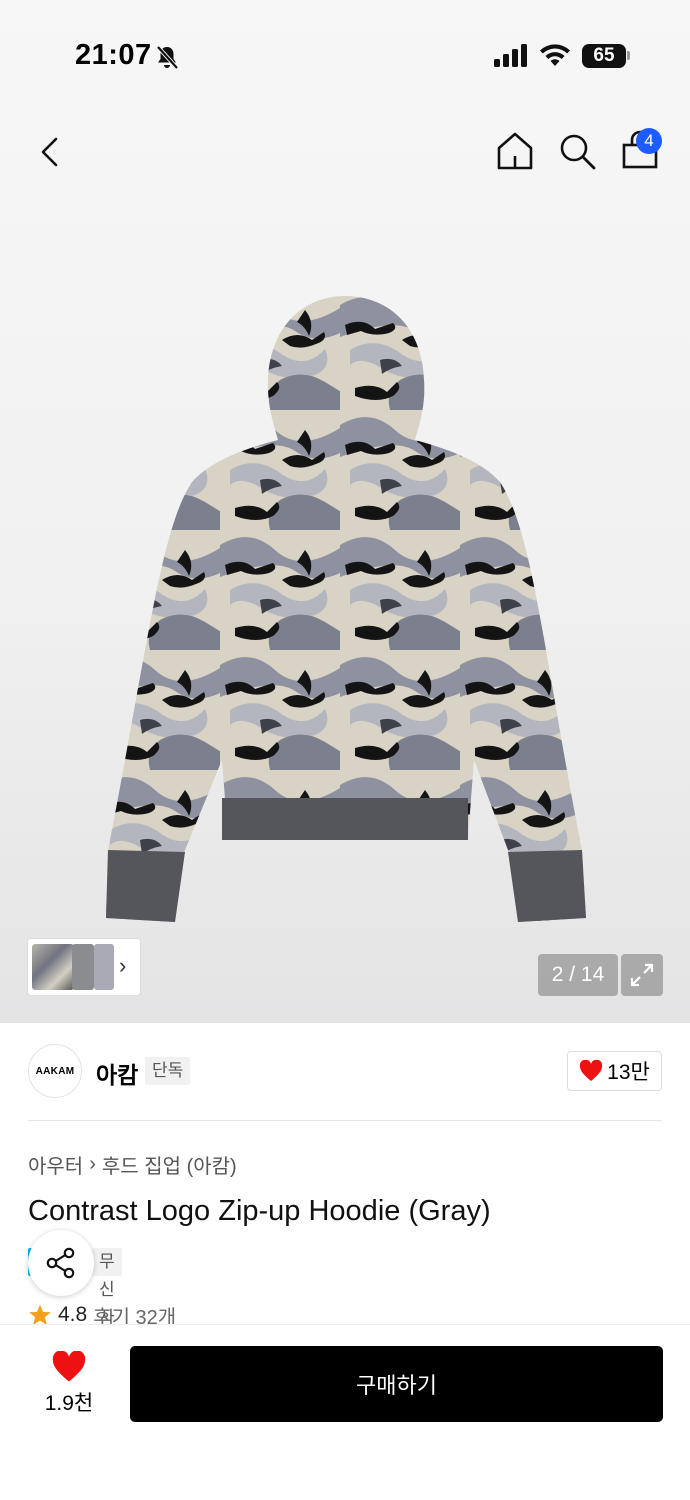 This screenshot has width=690, height=1500. I want to click on thumbnail-back, so click(83, 967).